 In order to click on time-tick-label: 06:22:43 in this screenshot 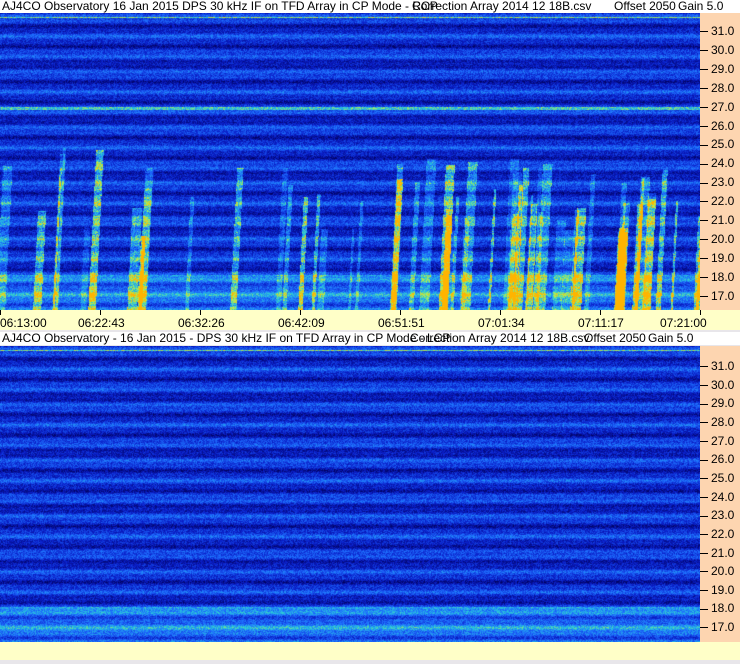, I will do `click(101, 320)`.